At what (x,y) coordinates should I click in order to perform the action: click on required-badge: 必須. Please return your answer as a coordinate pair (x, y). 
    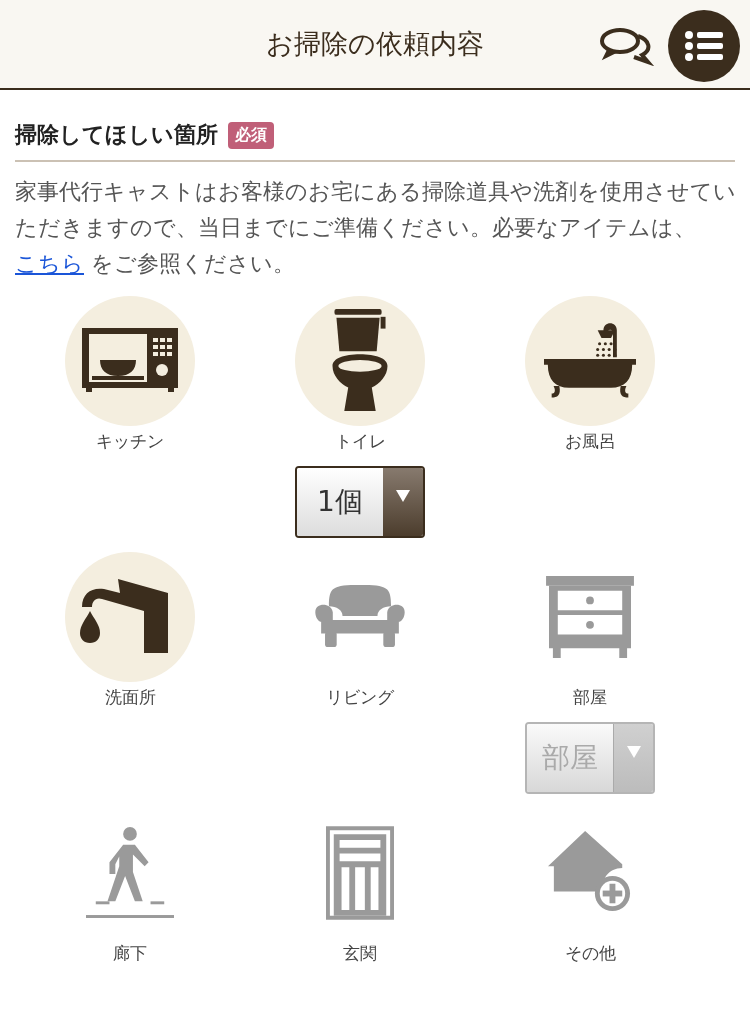
    Looking at the image, I should click on (251, 135).